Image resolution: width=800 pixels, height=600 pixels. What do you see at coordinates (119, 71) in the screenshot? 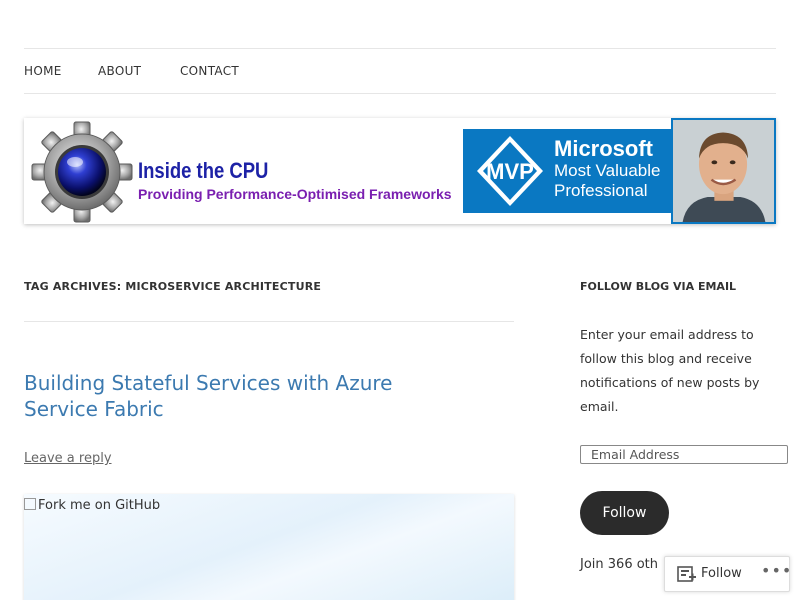
I see `nav-about-link: ABOUT` at bounding box center [119, 71].